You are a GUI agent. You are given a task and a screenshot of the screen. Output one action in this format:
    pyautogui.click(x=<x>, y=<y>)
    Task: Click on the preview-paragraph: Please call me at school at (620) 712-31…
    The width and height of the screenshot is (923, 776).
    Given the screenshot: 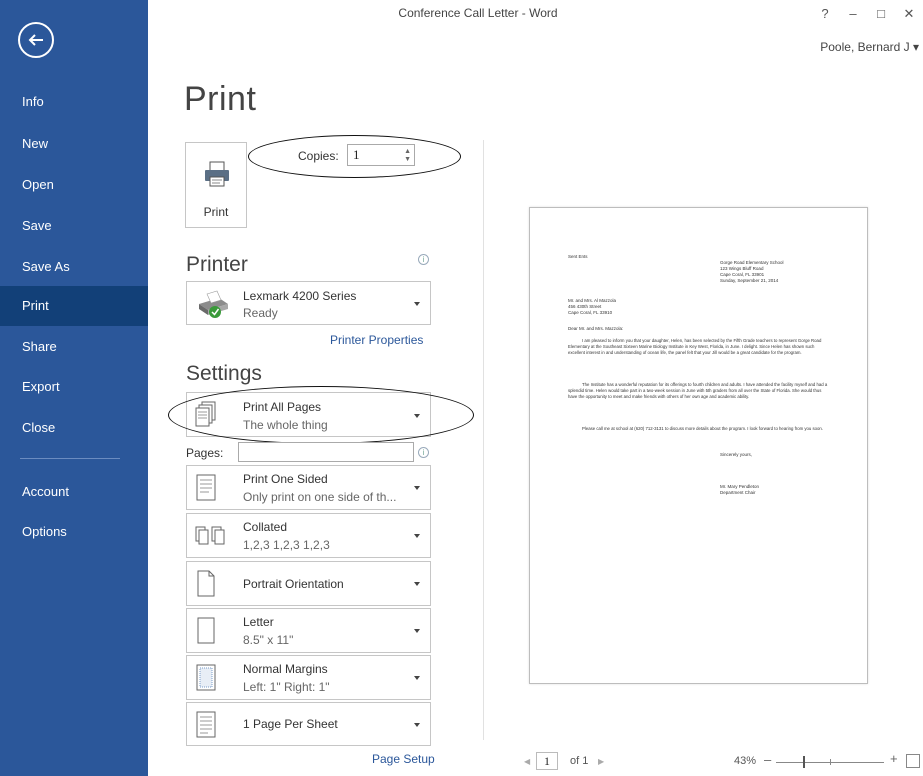 What is the action you would take?
    pyautogui.click(x=702, y=428)
    